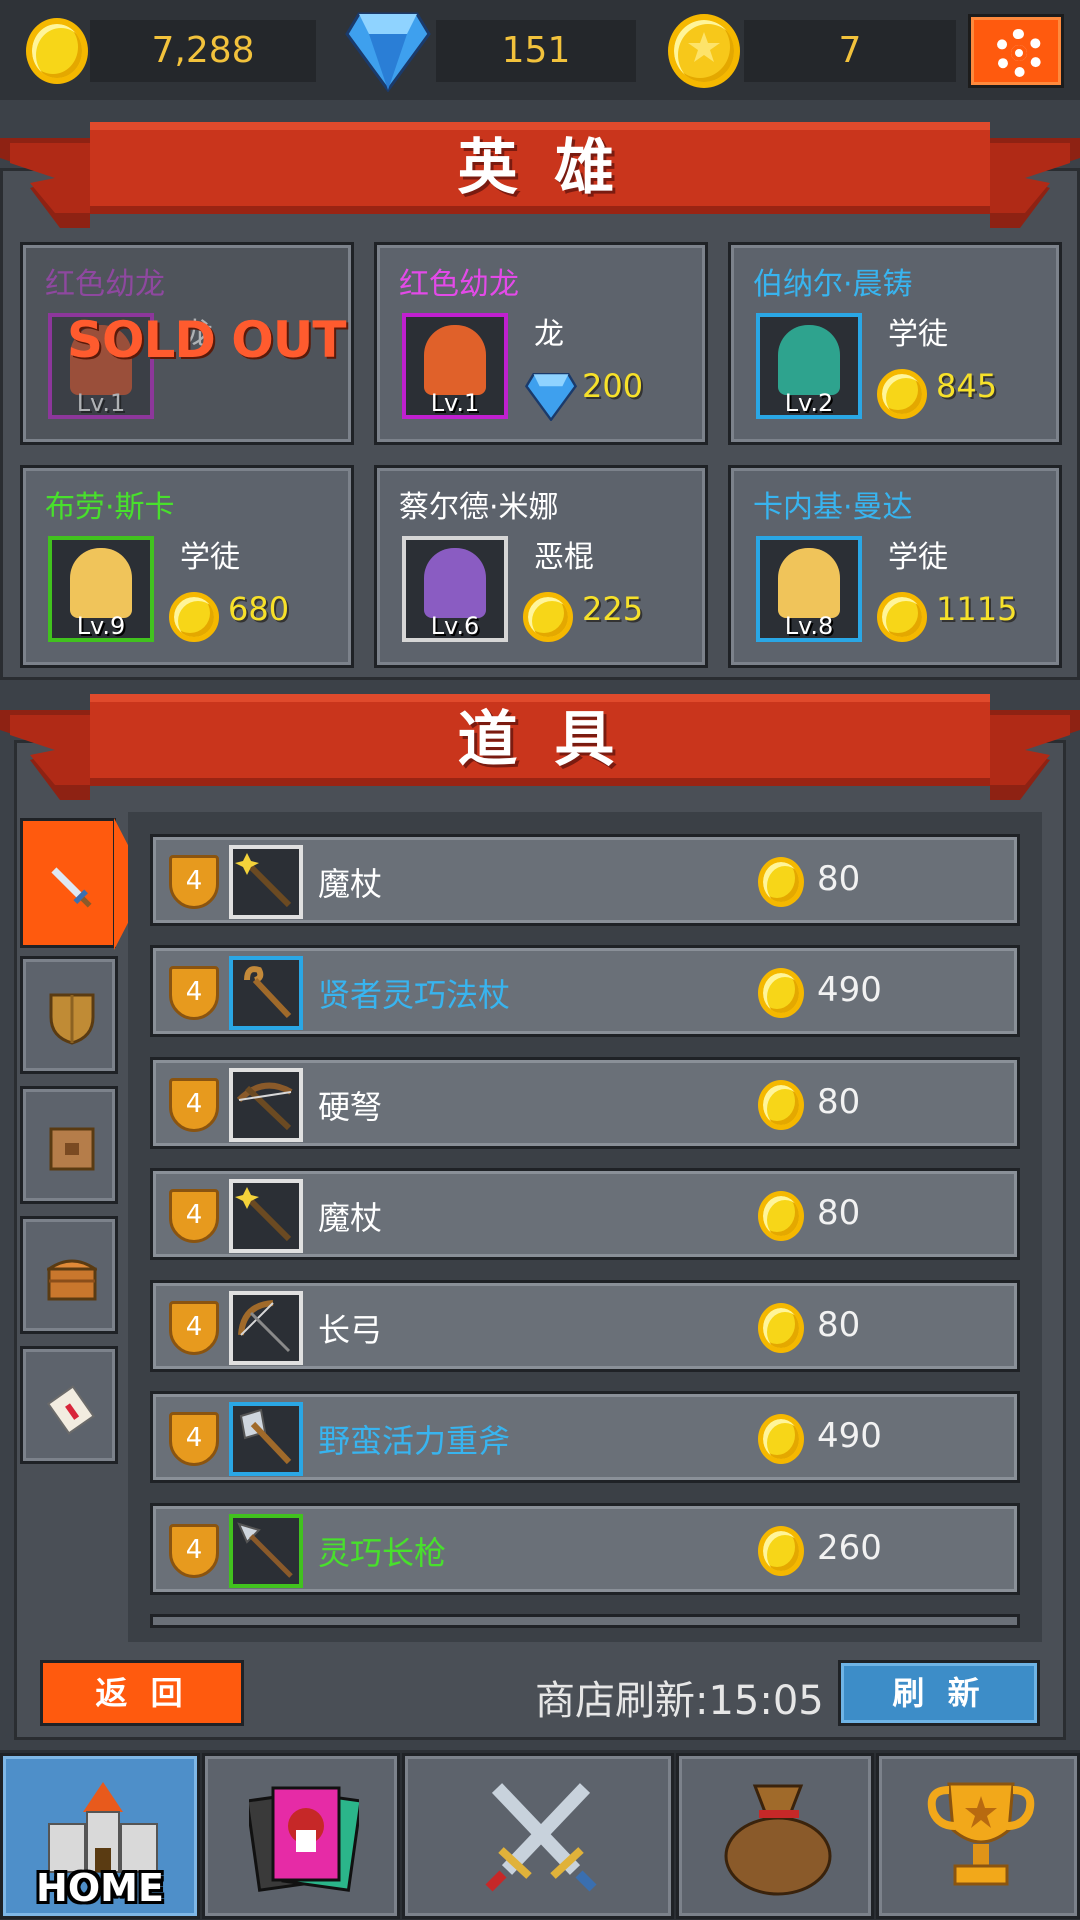  Describe the element at coordinates (1019, 53) in the screenshot. I see `gear-icon` at that location.